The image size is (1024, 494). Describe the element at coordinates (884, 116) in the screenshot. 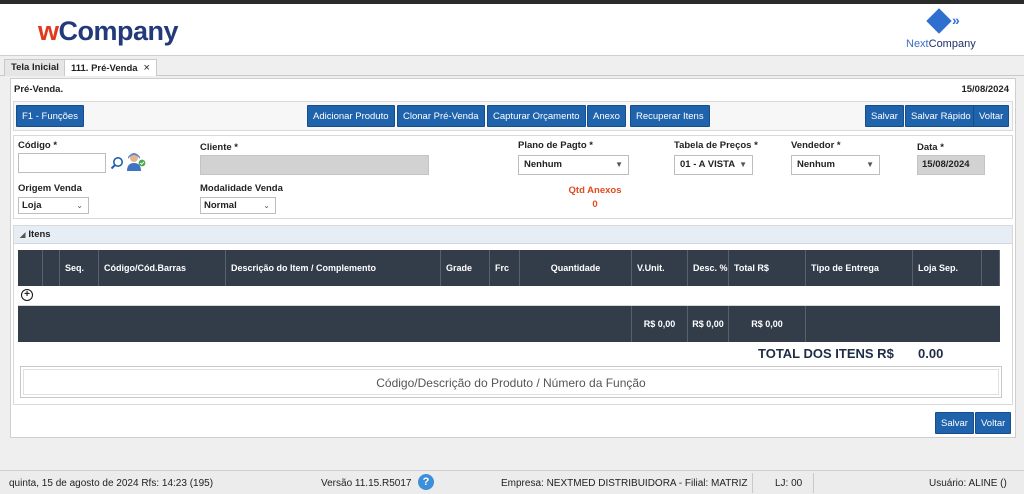

I see `salvar-button: Salvar` at that location.